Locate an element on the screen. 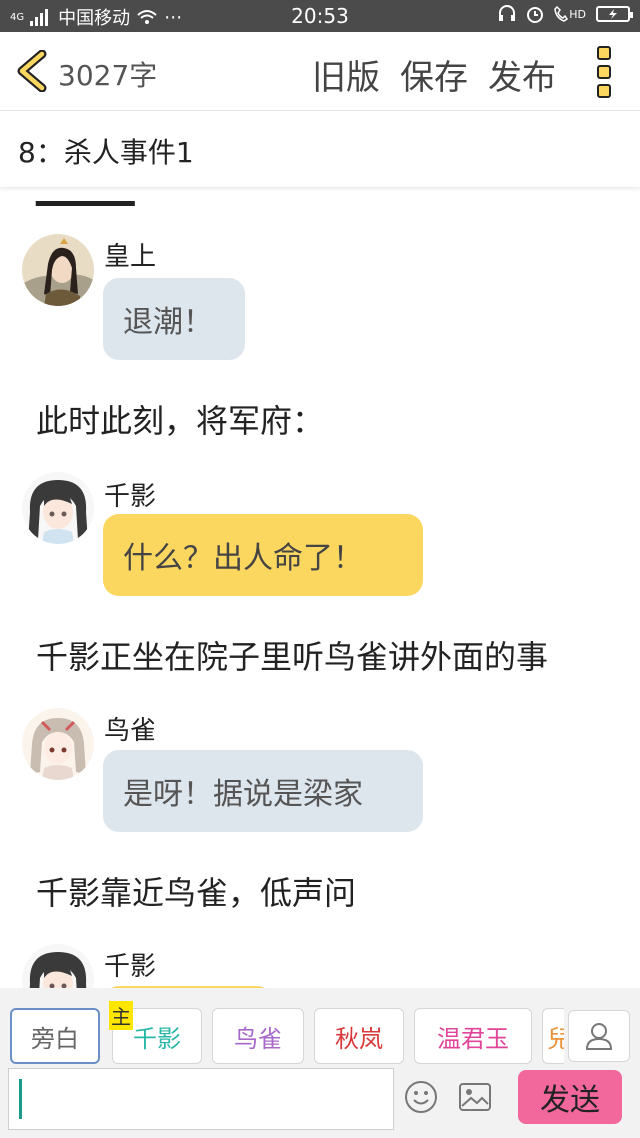 Image resolution: width=640 pixels, height=1138 pixels. alarm-icon is located at coordinates (535, 15).